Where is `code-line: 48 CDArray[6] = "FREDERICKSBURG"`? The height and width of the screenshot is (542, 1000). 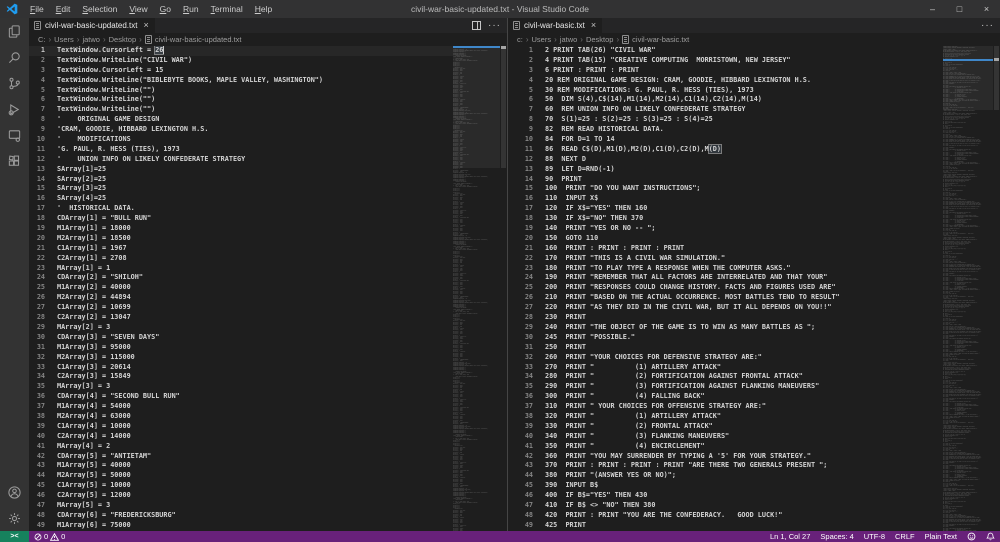
code-line: 48 CDArray[6] = "FREDERICKSBURG" is located at coordinates (241, 516).